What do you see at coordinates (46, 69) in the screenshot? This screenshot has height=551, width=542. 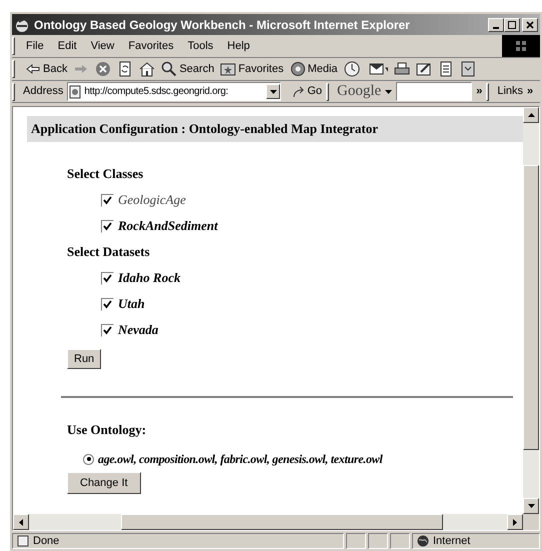 I see `back-button: Back` at bounding box center [46, 69].